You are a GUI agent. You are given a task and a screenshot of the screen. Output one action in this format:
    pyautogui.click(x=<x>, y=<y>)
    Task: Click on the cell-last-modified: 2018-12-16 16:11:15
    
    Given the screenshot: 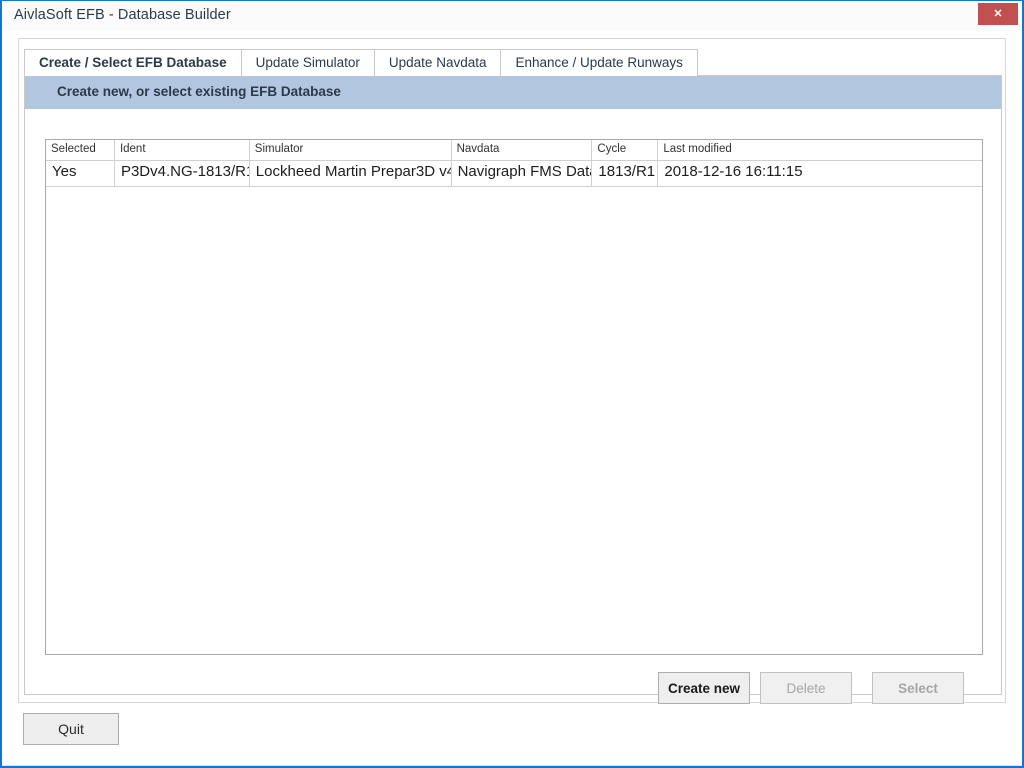 What is the action you would take?
    pyautogui.click(x=733, y=171)
    